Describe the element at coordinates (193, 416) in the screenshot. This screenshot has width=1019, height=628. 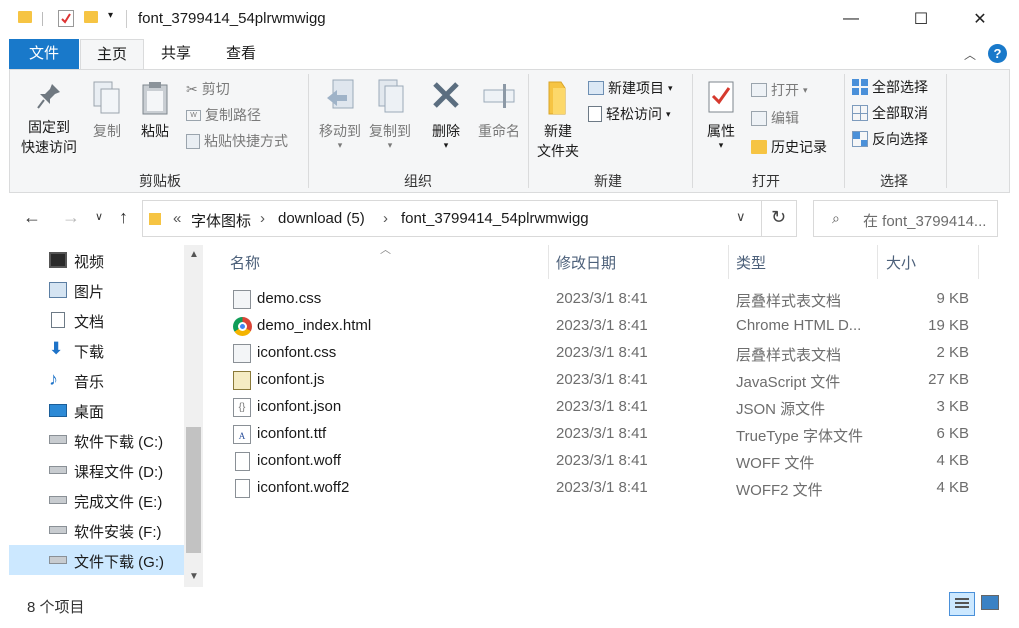
I see `nav-scrollbar: ▲ ▼` at that location.